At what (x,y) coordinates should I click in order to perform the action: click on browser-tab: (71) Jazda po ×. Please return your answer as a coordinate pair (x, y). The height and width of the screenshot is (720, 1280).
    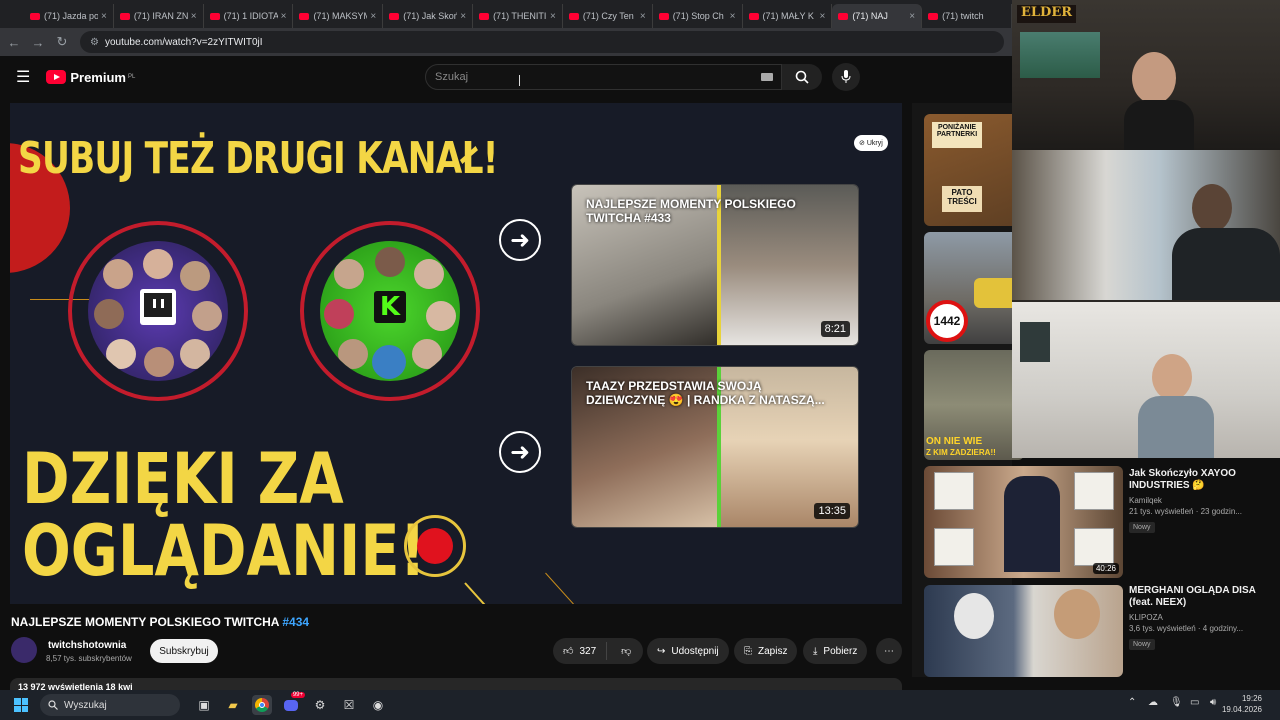
    Looking at the image, I should click on (69, 16).